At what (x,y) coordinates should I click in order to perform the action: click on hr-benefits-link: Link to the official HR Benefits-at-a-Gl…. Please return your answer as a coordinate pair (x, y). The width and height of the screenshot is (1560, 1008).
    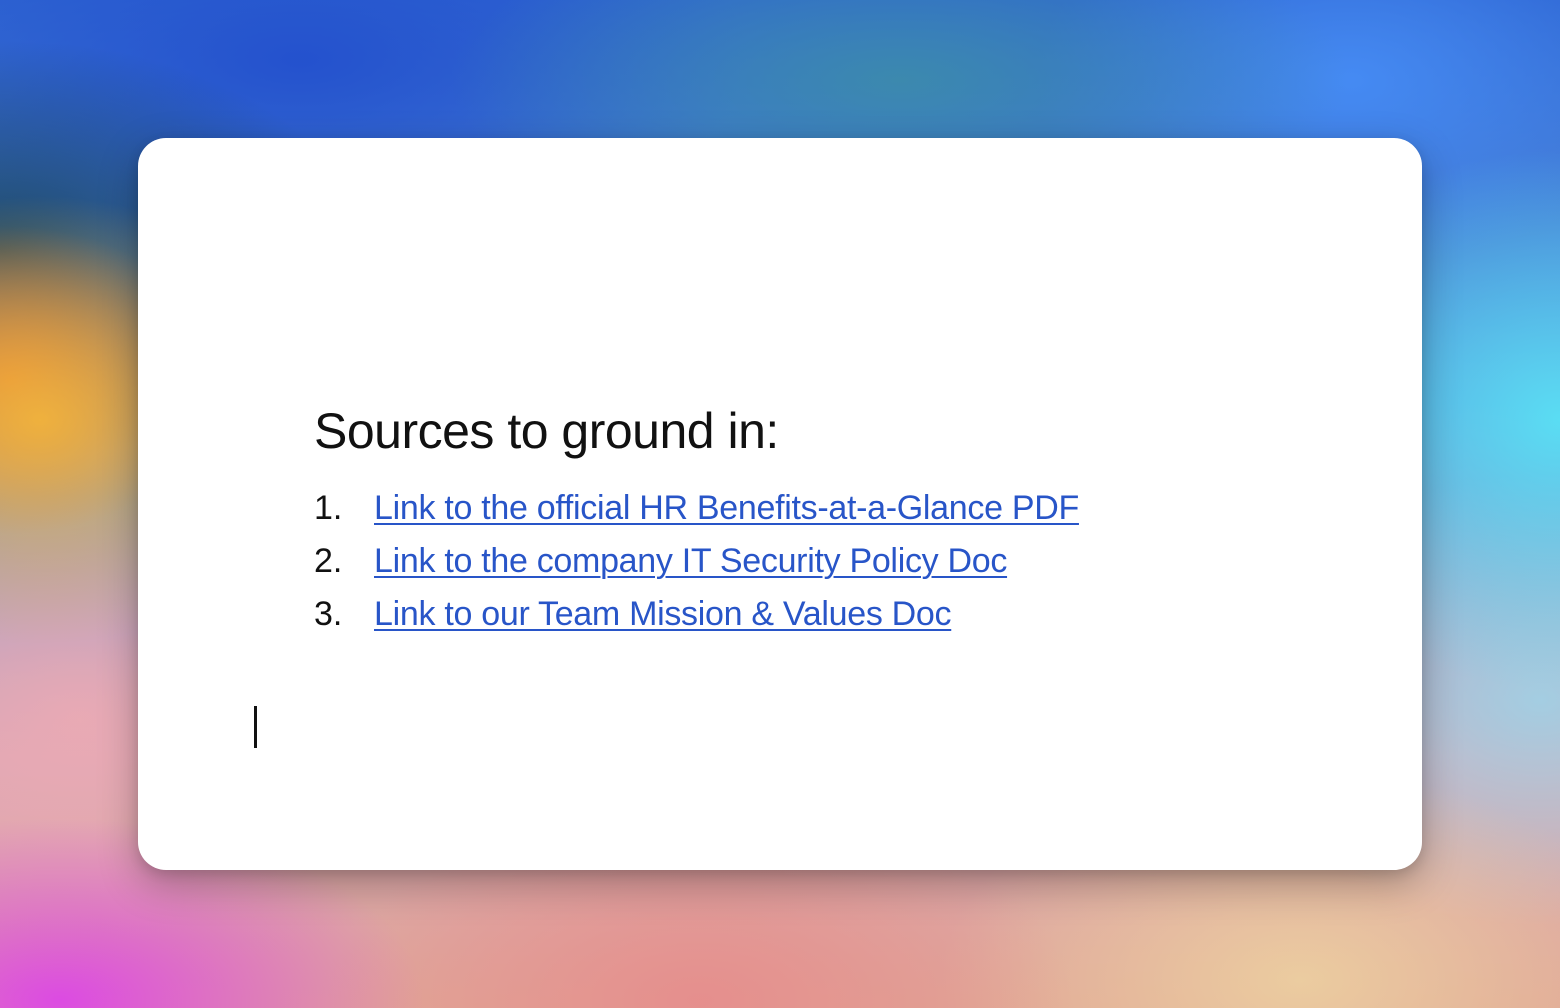
    Looking at the image, I should click on (726, 508).